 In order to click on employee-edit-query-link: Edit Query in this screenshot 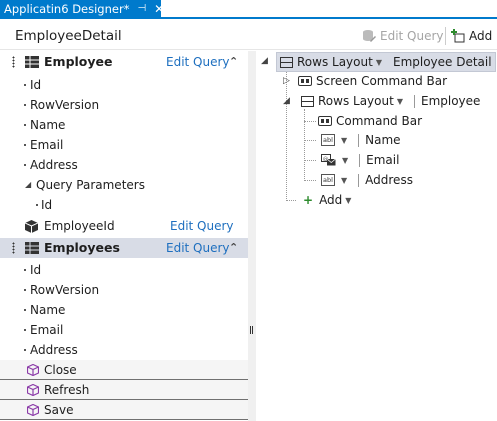, I will do `click(198, 62)`.